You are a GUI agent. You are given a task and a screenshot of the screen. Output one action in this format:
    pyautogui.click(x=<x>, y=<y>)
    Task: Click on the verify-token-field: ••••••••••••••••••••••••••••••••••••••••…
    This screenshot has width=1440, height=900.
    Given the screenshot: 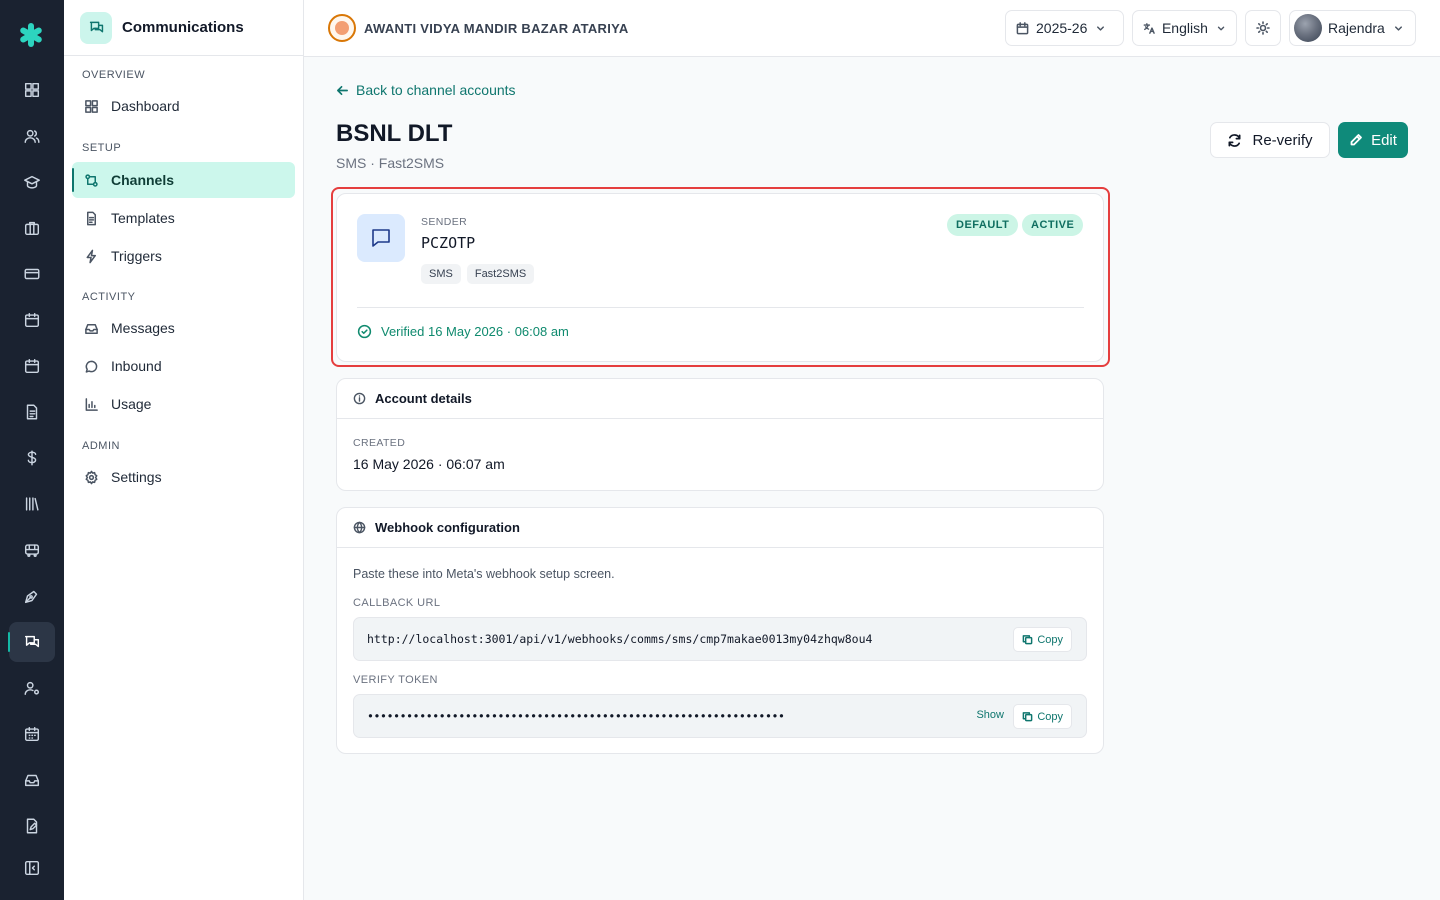 What is the action you would take?
    pyautogui.click(x=720, y=716)
    